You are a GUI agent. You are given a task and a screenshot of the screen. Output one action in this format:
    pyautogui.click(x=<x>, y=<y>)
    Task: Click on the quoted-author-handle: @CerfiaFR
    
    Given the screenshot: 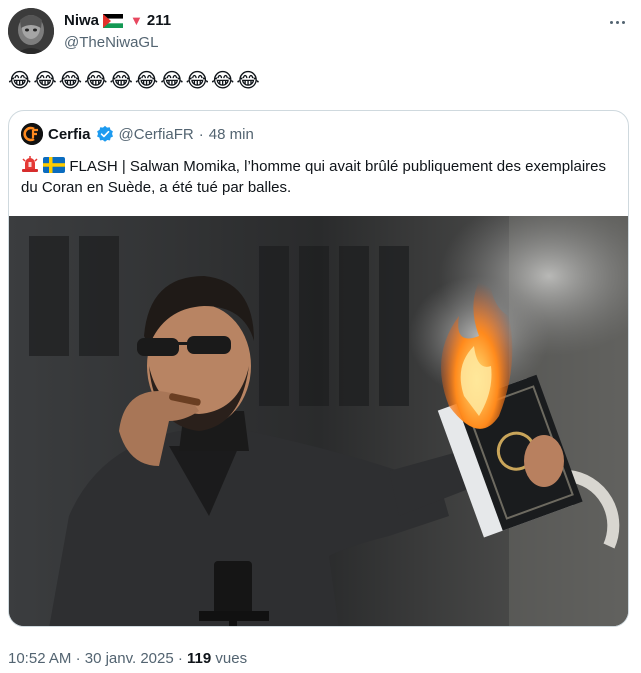 What is the action you would take?
    pyautogui.click(x=156, y=134)
    